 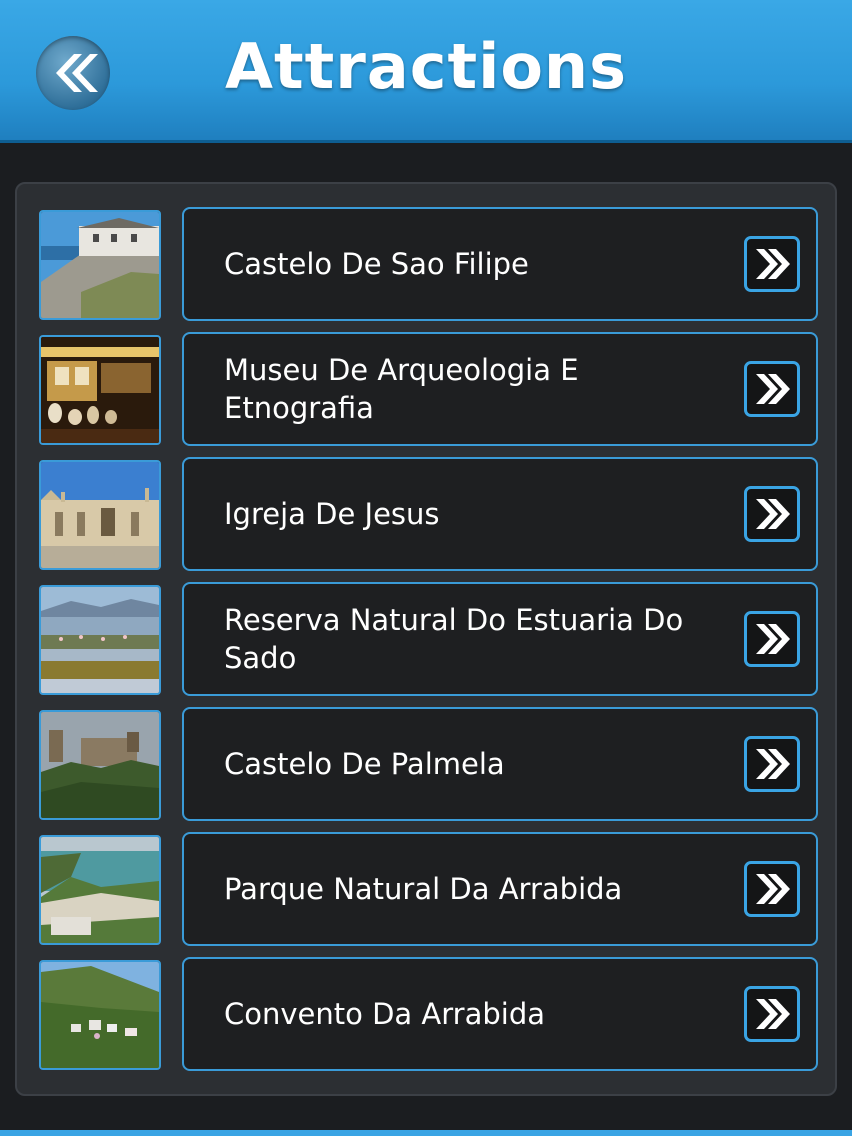 I want to click on list-item: Igreja De Jesus, so click(x=428, y=502).